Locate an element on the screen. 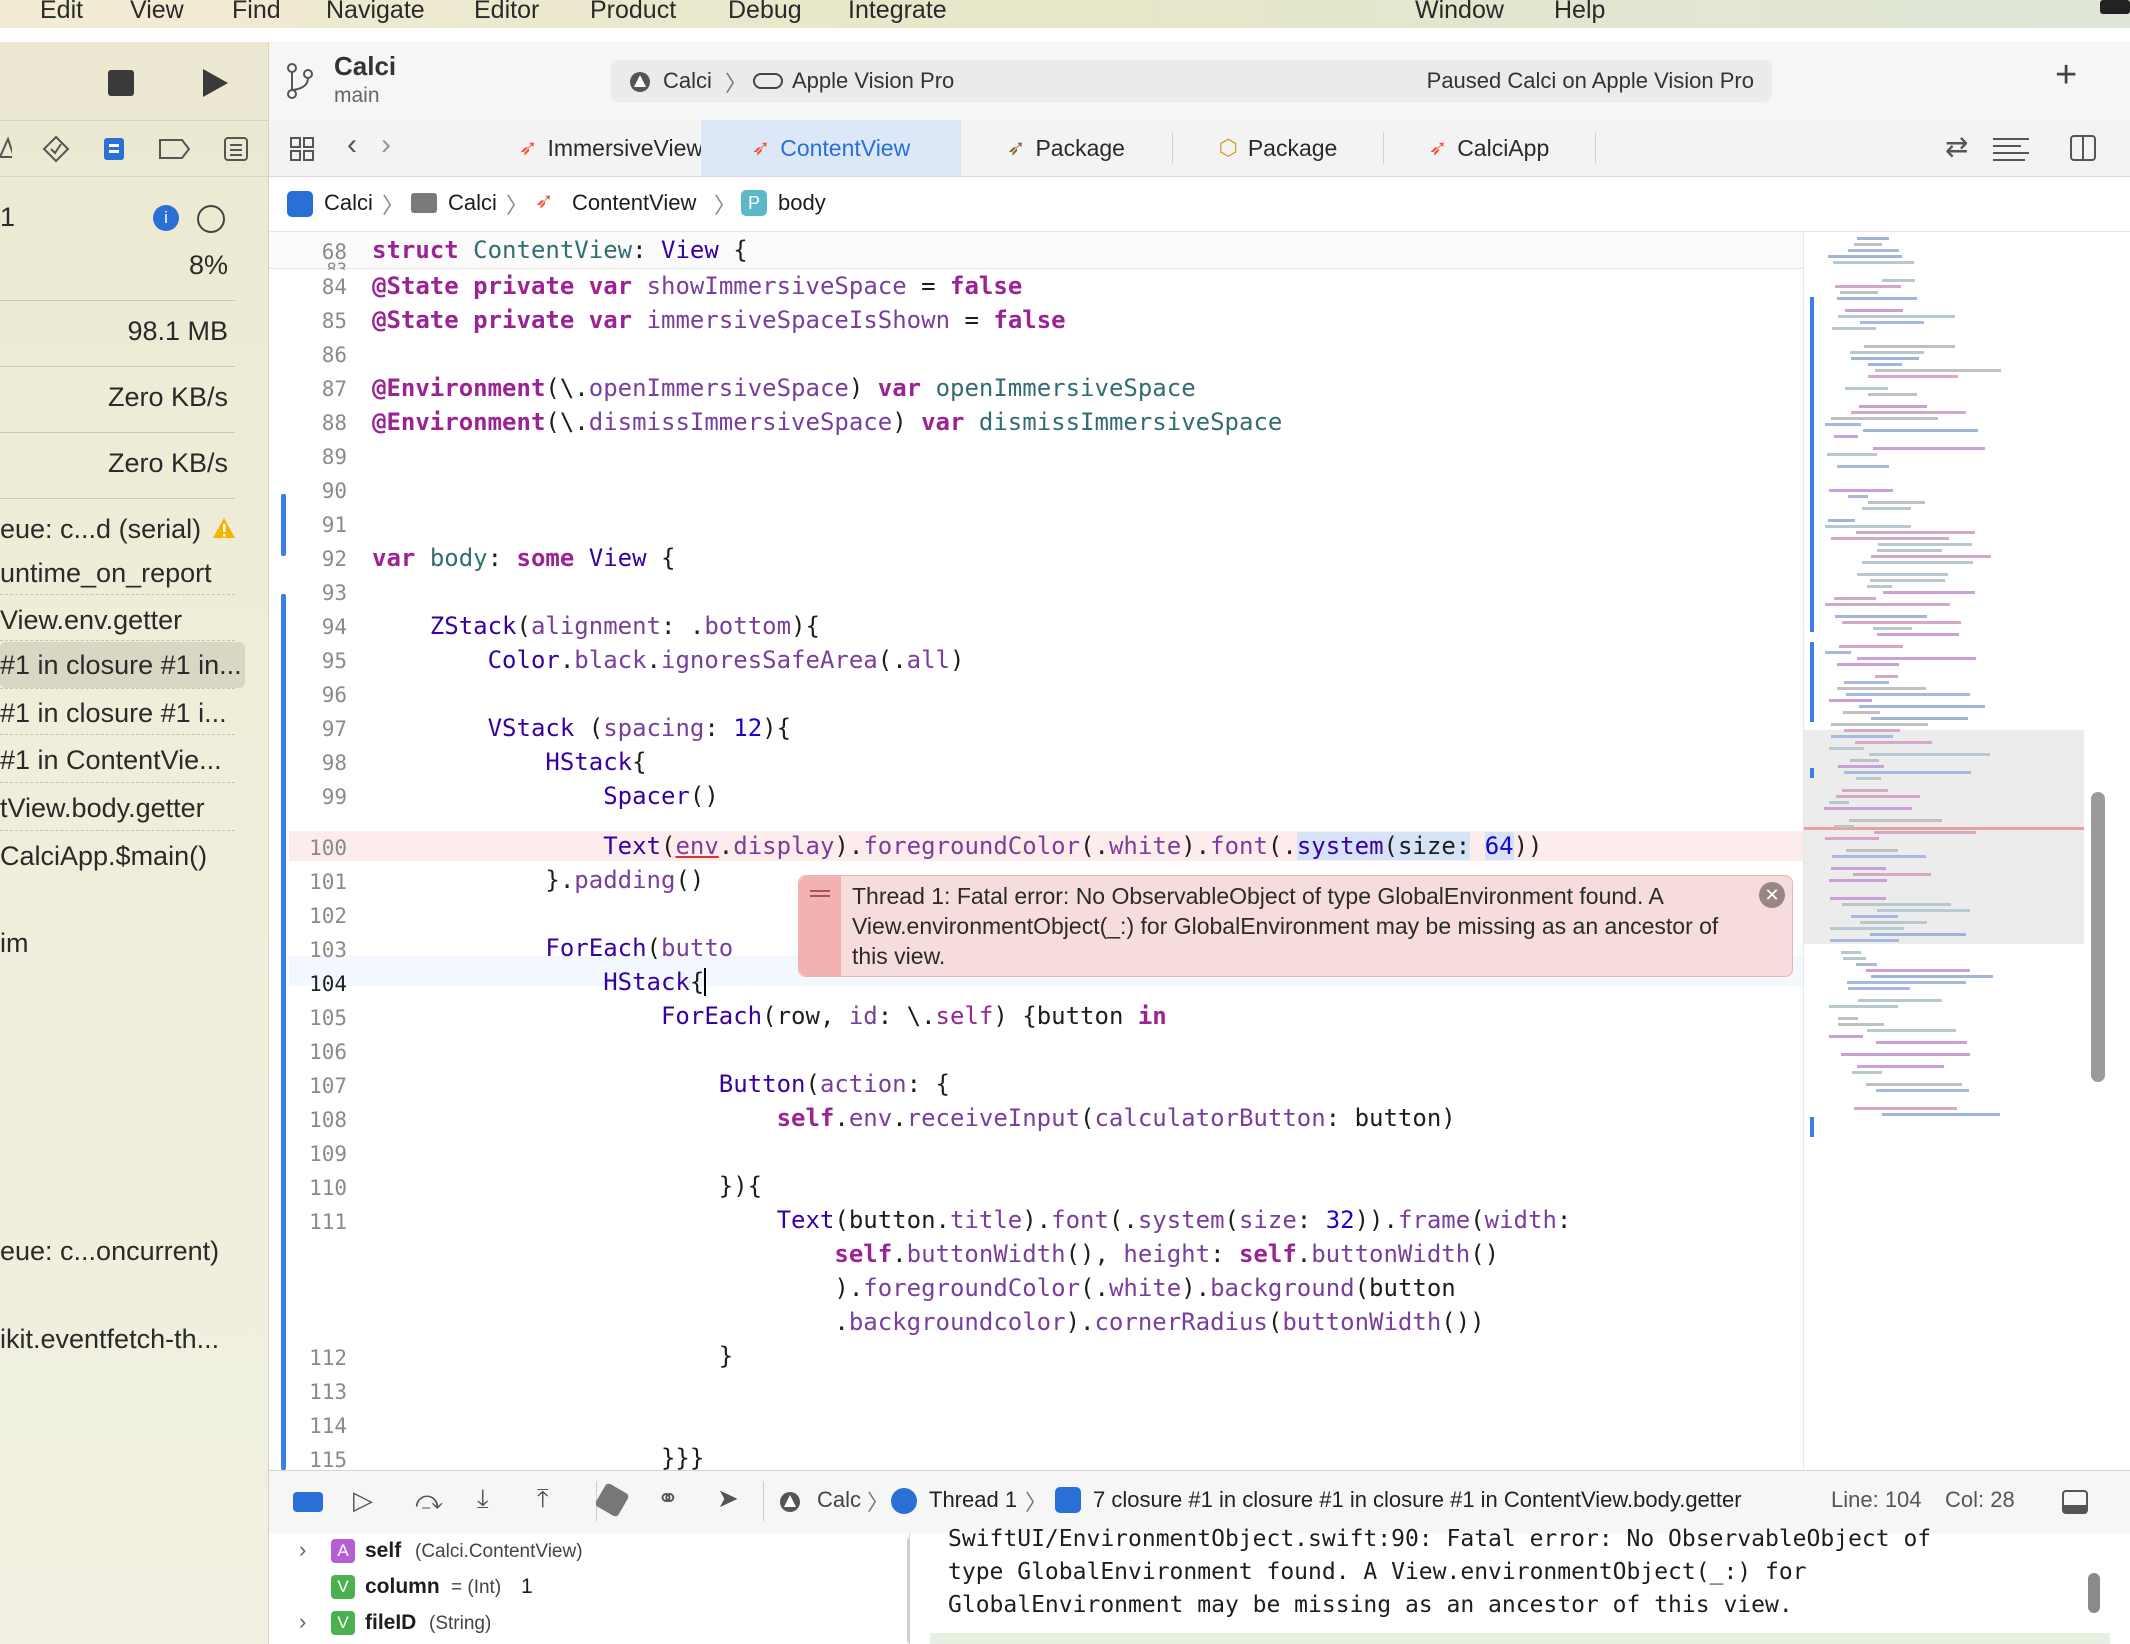 This screenshot has width=2130, height=1644. step-out-icon: ⤒ is located at coordinates (543, 1499).